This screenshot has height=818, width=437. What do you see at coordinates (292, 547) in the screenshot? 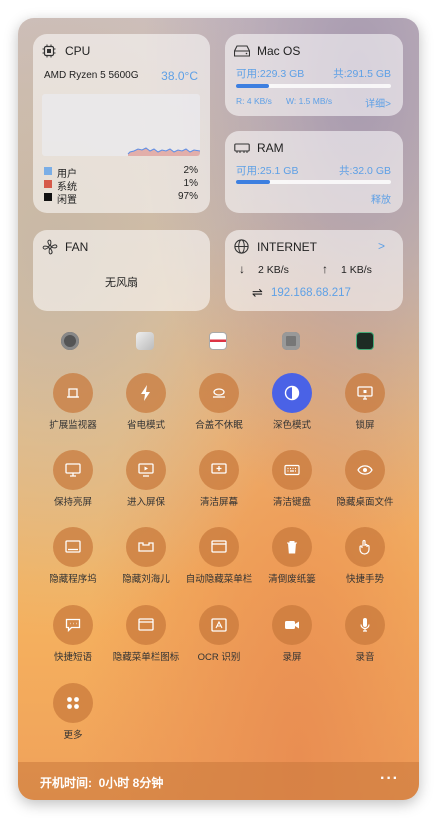
I see `trash-icon` at bounding box center [292, 547].